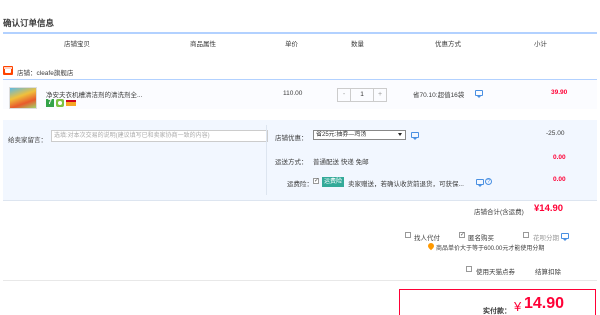 The height and width of the screenshot is (315, 600). I want to click on anonymous-label: 匿名购买, so click(481, 237).